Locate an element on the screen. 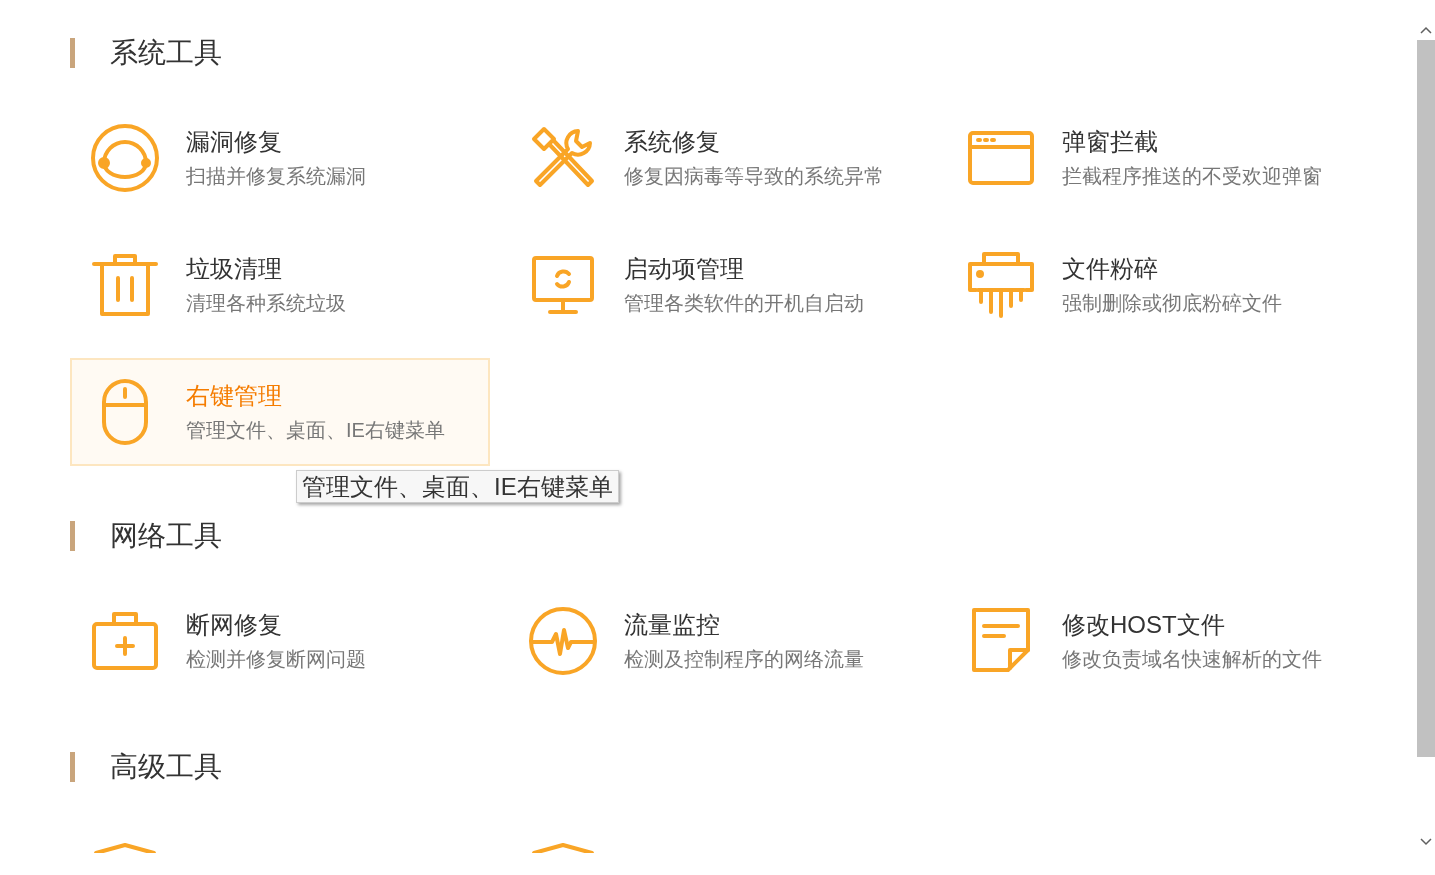 This screenshot has height=875, width=1435. tool-description: 修复因病毒等导致的系统异常 is located at coordinates (754, 176).